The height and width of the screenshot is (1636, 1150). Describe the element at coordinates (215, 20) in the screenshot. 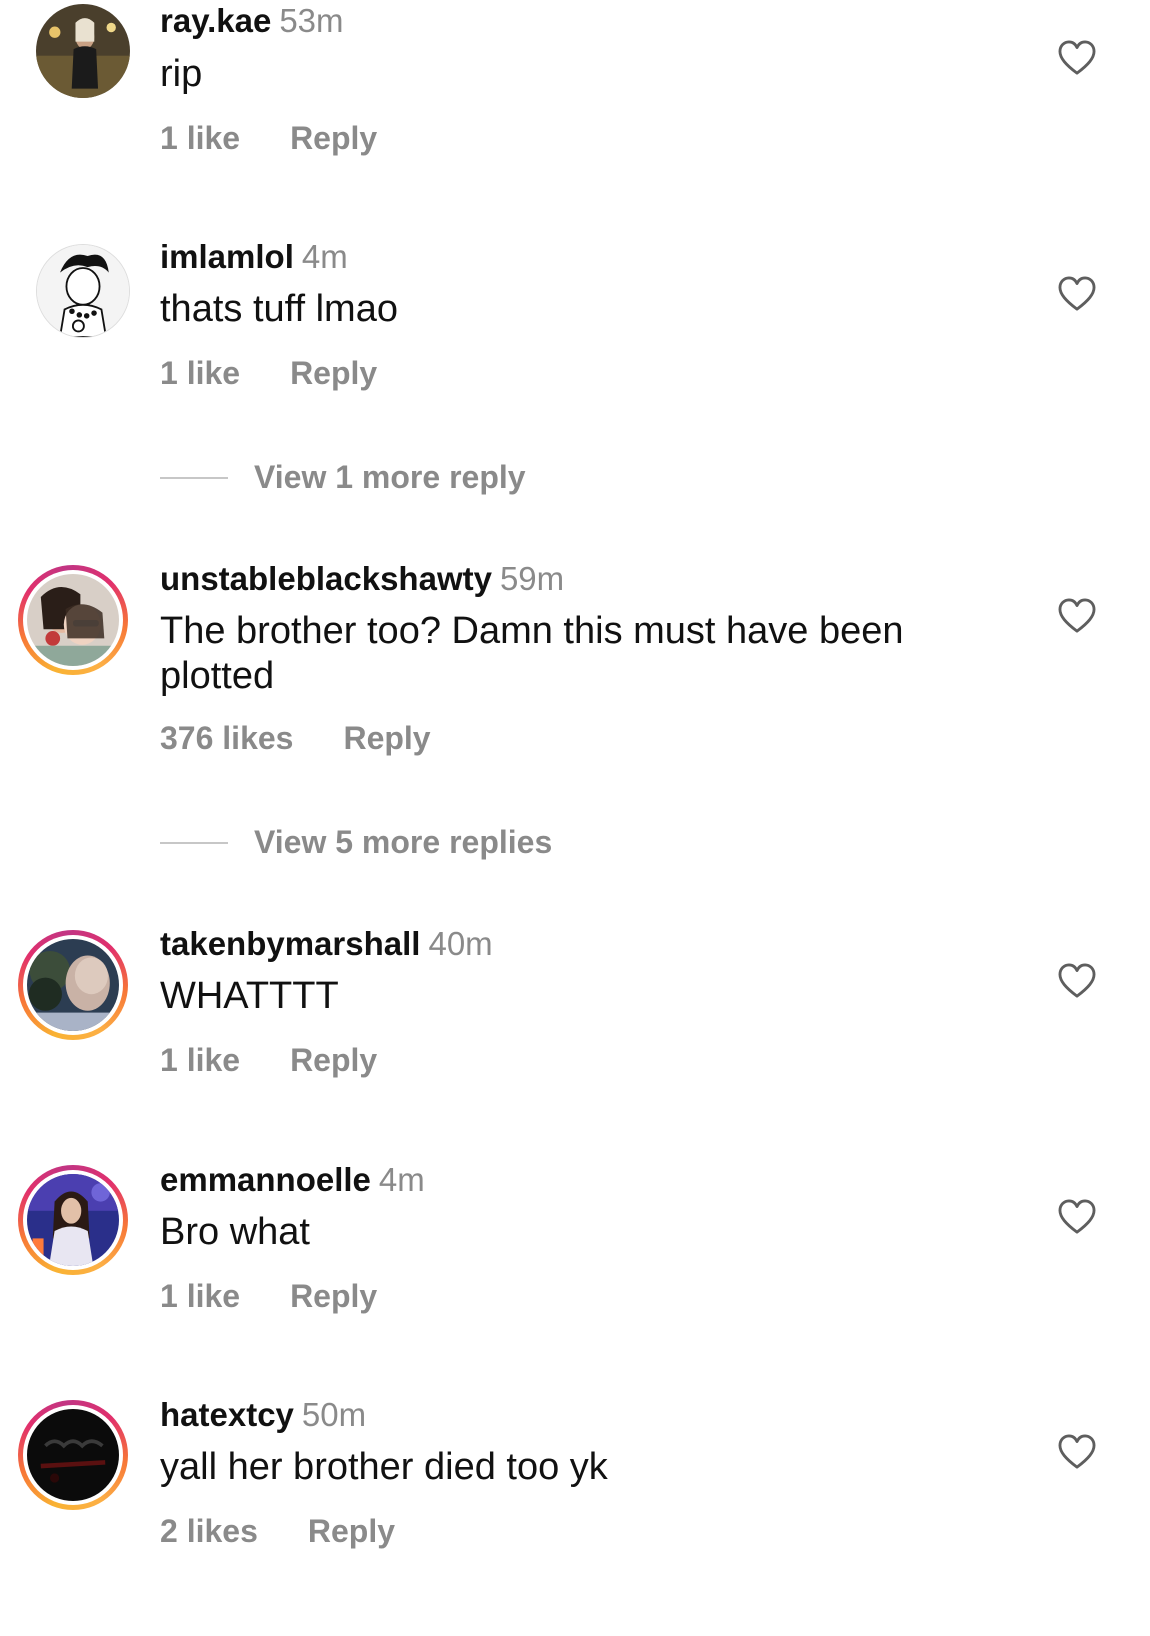

I see `username: ray.kae` at that location.